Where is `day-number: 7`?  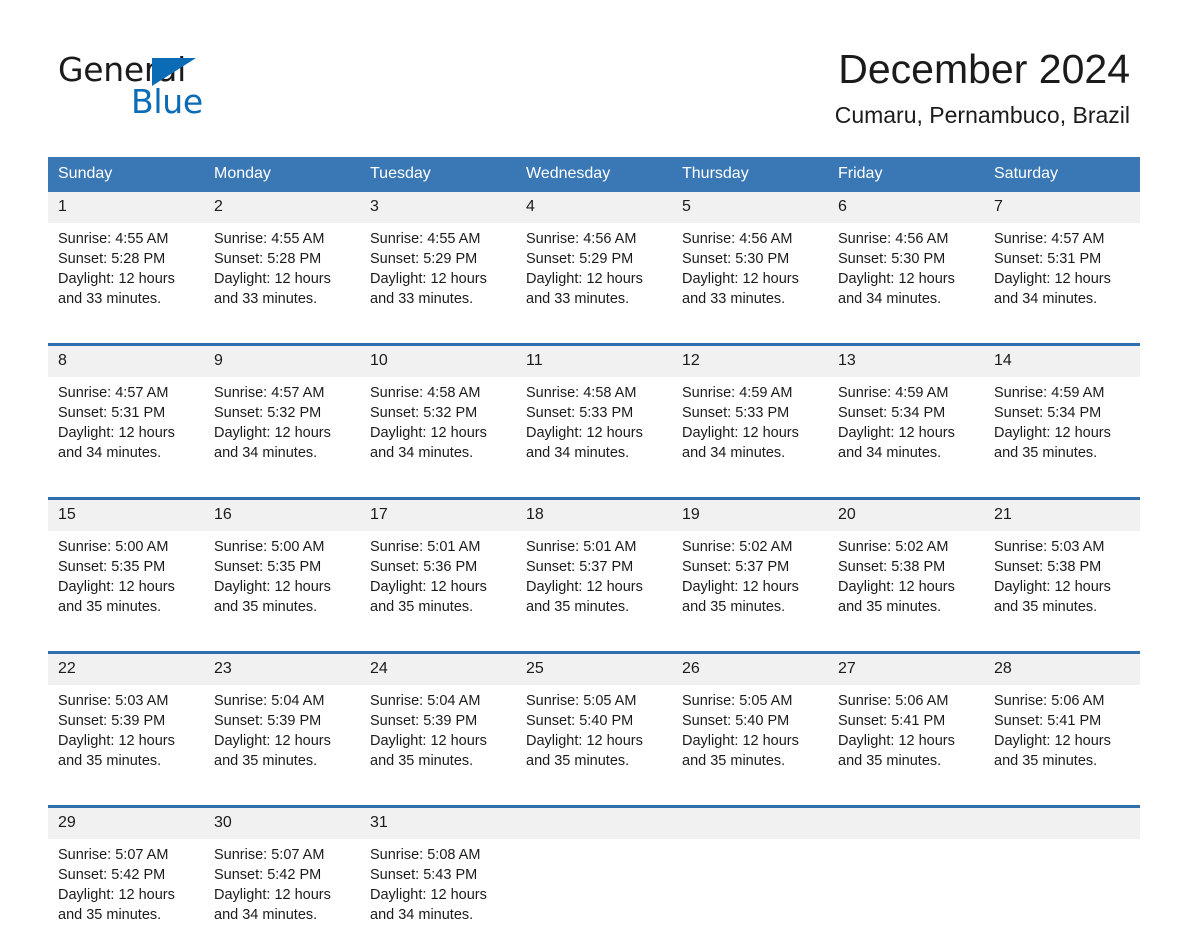
day-number: 7 is located at coordinates (1062, 207).